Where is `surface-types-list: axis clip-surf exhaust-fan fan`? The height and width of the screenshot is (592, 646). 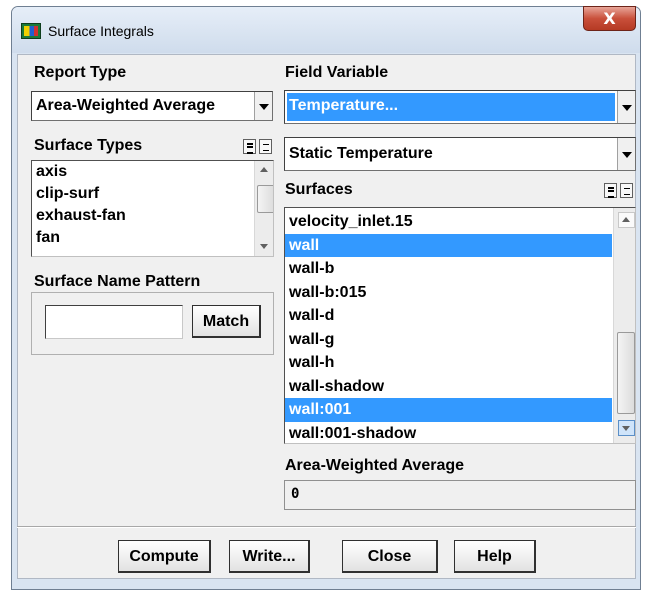
surface-types-list: axis clip-surf exhaust-fan fan is located at coordinates (152, 208).